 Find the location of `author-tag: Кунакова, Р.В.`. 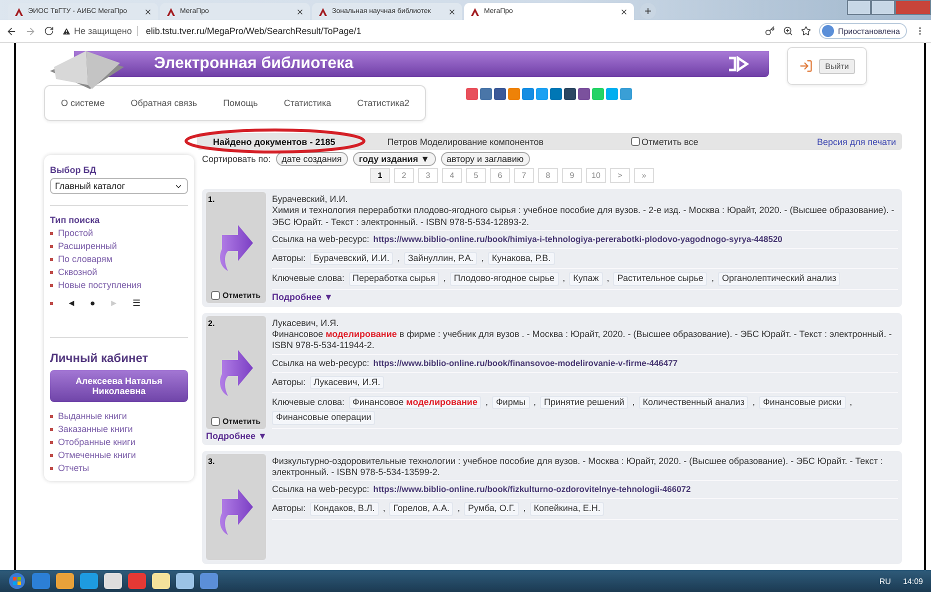

author-tag: Кунакова, Р.В. is located at coordinates (521, 259).